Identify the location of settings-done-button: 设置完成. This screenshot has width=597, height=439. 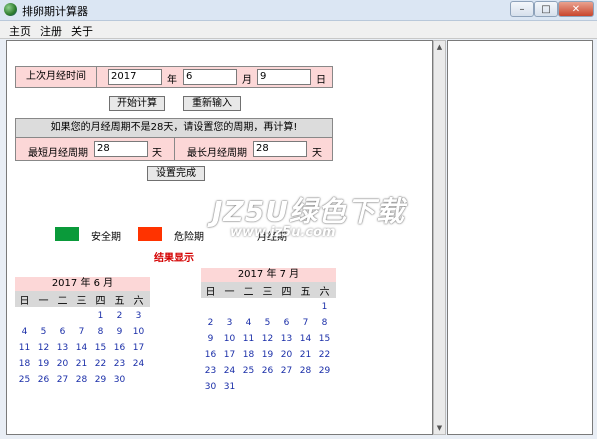
(176, 173).